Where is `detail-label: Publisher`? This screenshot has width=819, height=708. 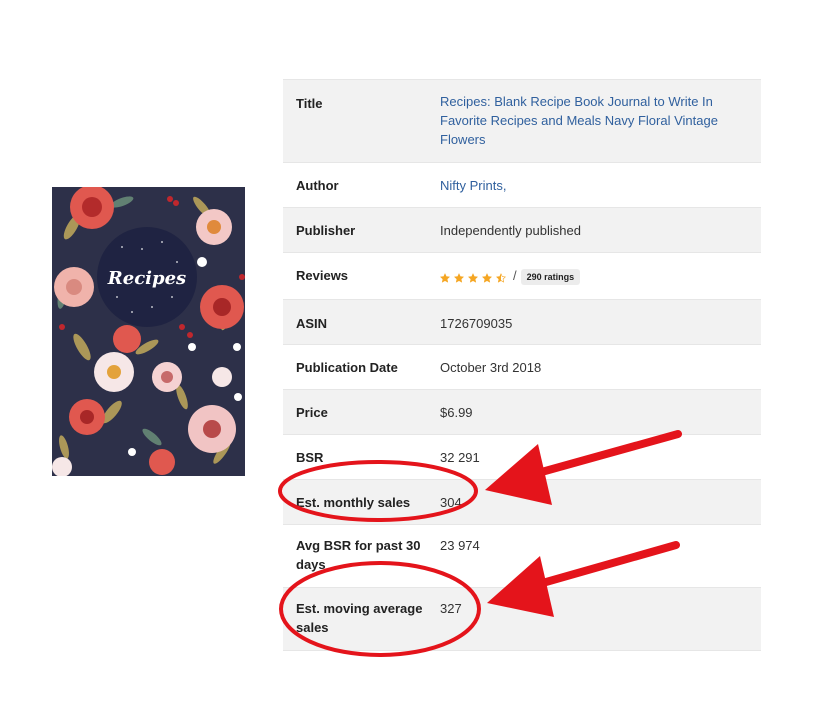 detail-label: Publisher is located at coordinates (326, 230).